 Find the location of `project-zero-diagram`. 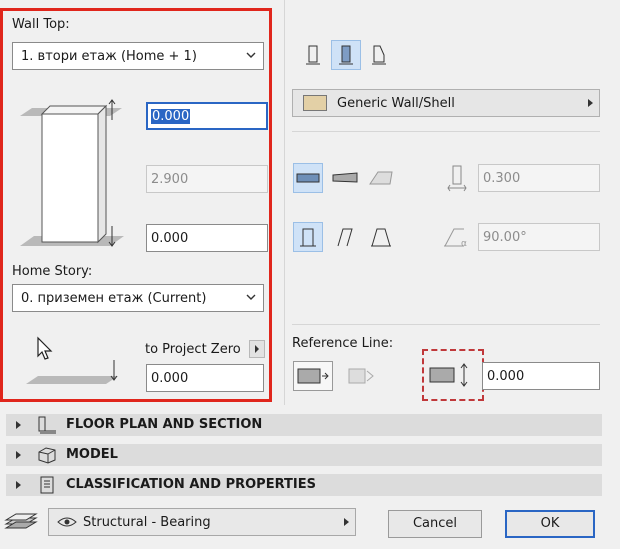

project-zero-diagram is located at coordinates (72, 372).